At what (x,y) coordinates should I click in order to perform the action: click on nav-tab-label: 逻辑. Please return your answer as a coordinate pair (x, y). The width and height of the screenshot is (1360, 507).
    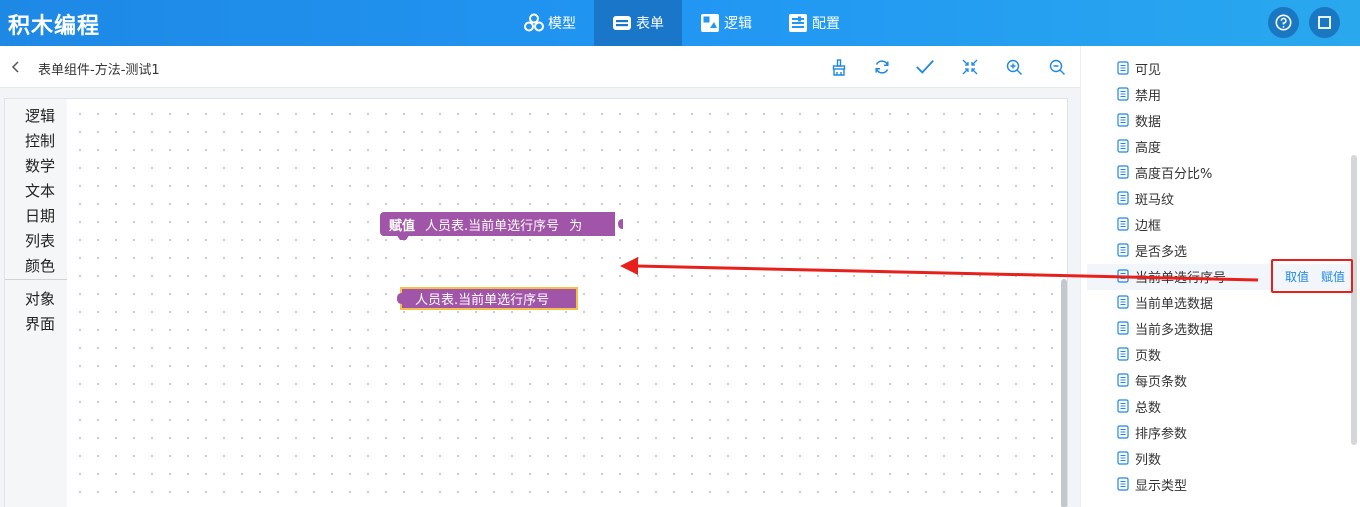
    Looking at the image, I should click on (738, 24).